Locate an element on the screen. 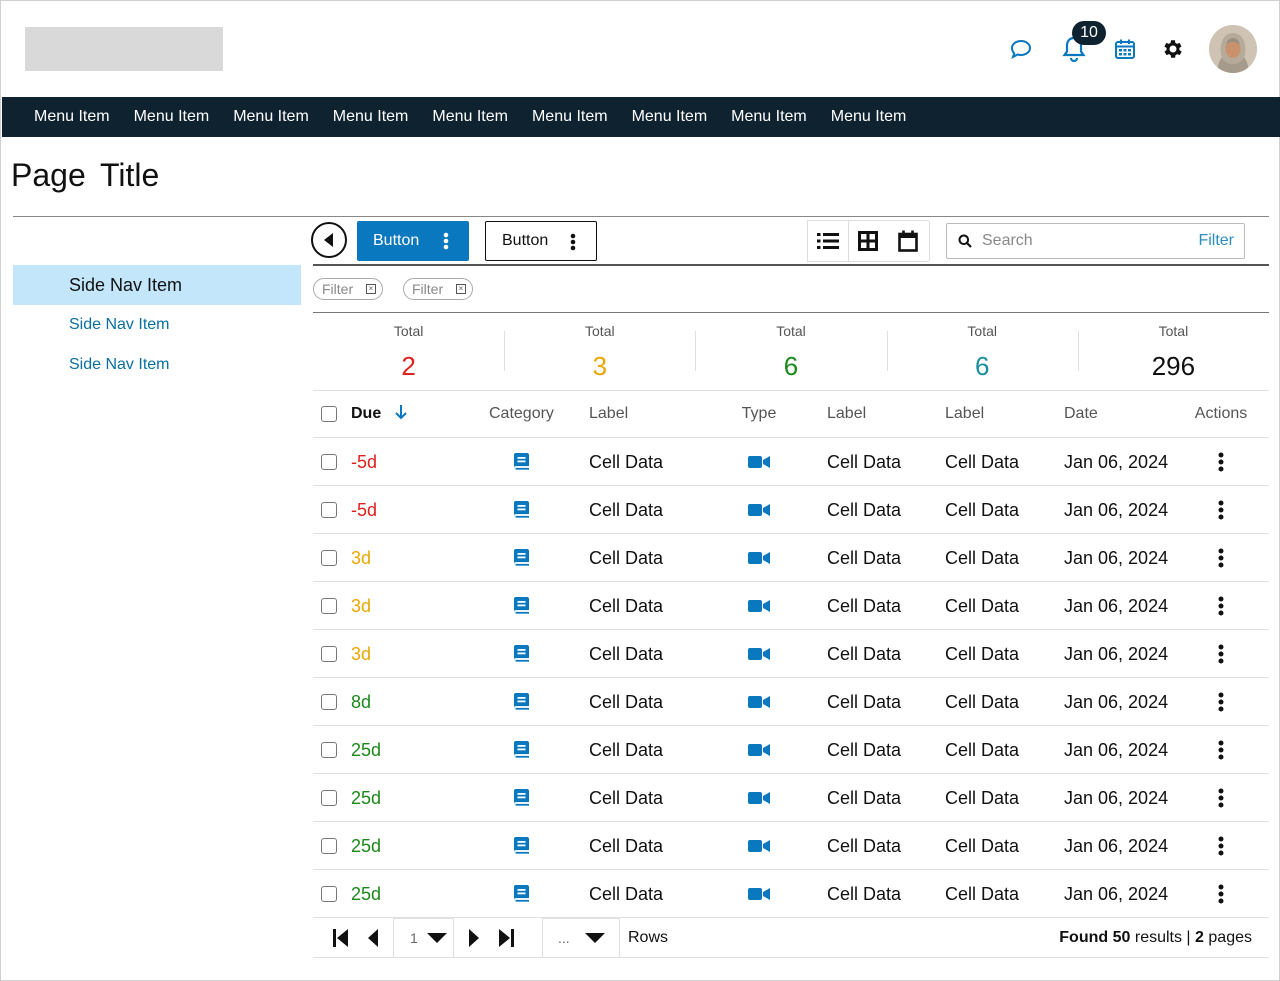  first-page-icon is located at coordinates (341, 938).